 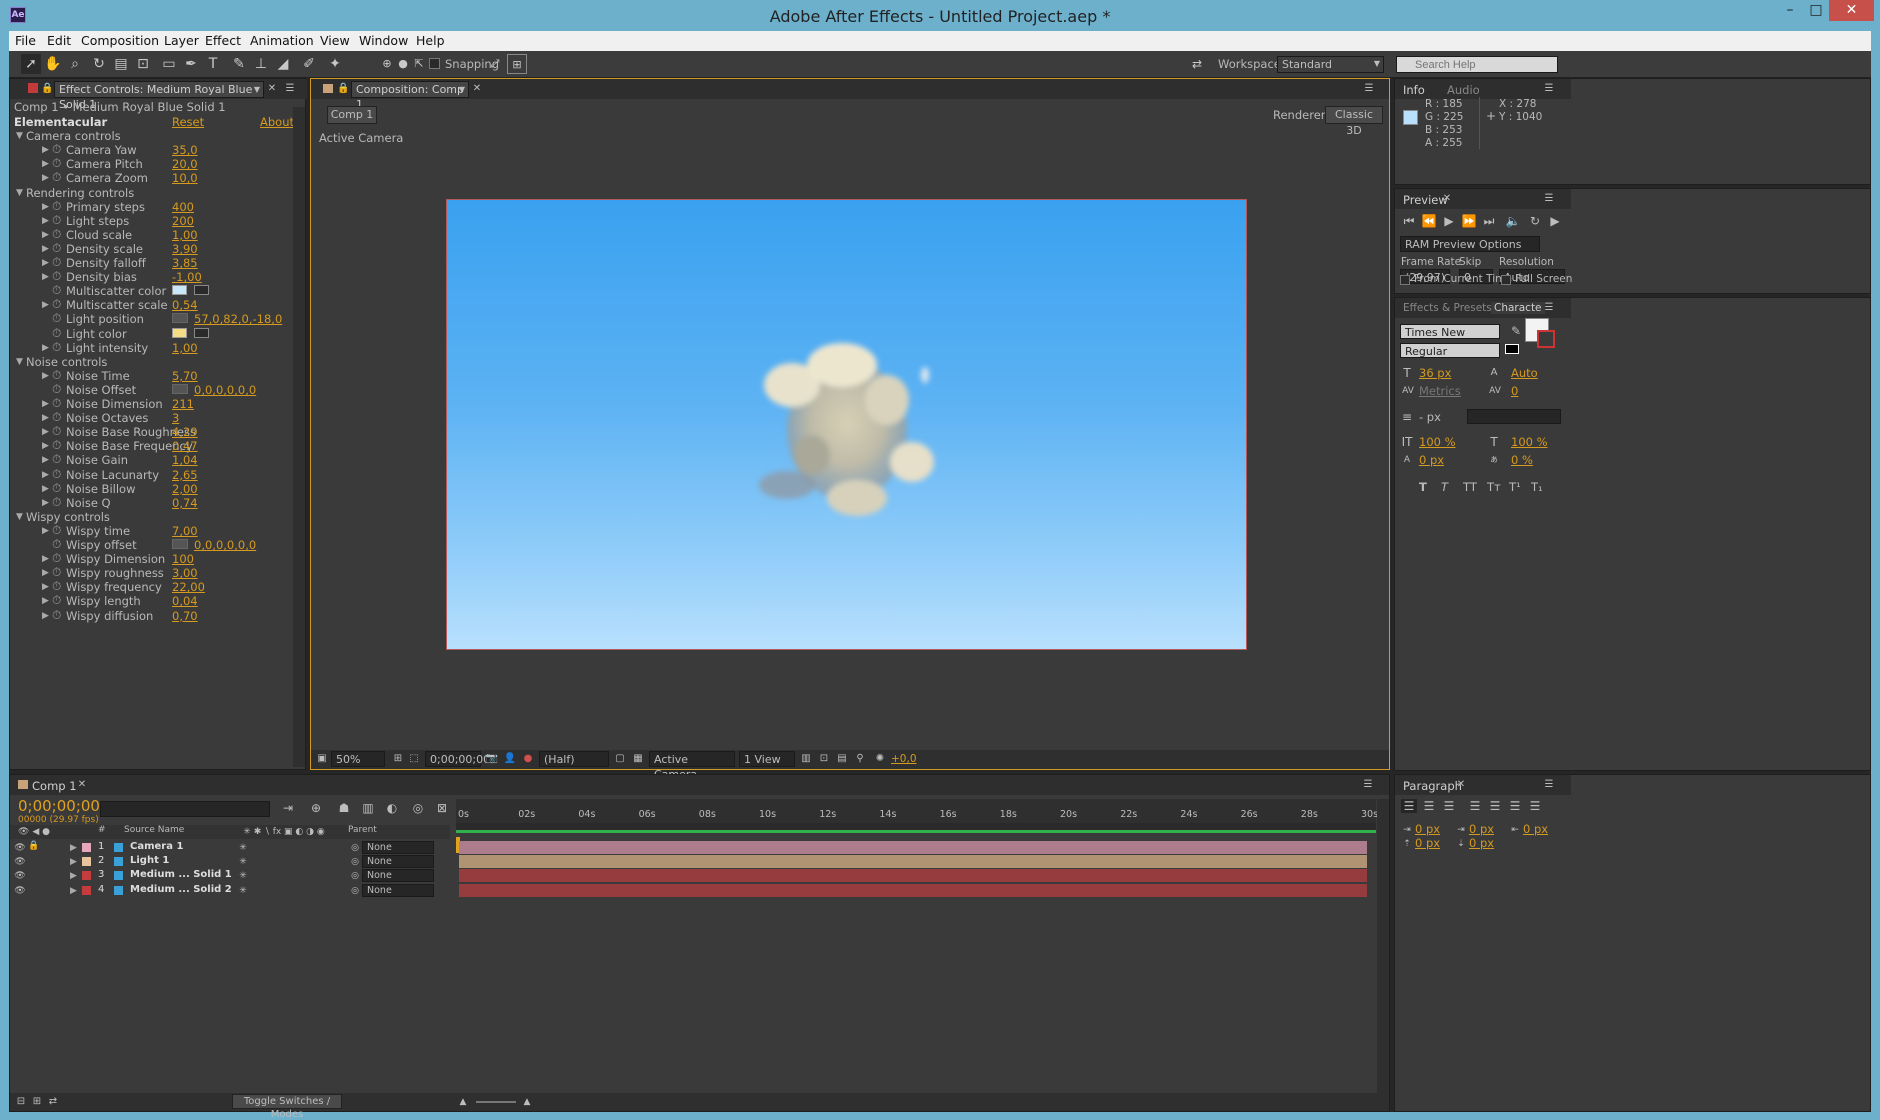 What do you see at coordinates (185, 489) in the screenshot?
I see `property-value: 2,00` at bounding box center [185, 489].